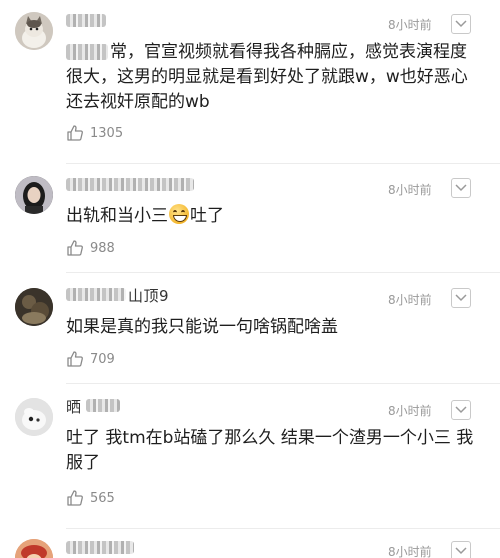 This screenshot has height=558, width=500. I want to click on portrait-avatar-image, so click(34, 195).